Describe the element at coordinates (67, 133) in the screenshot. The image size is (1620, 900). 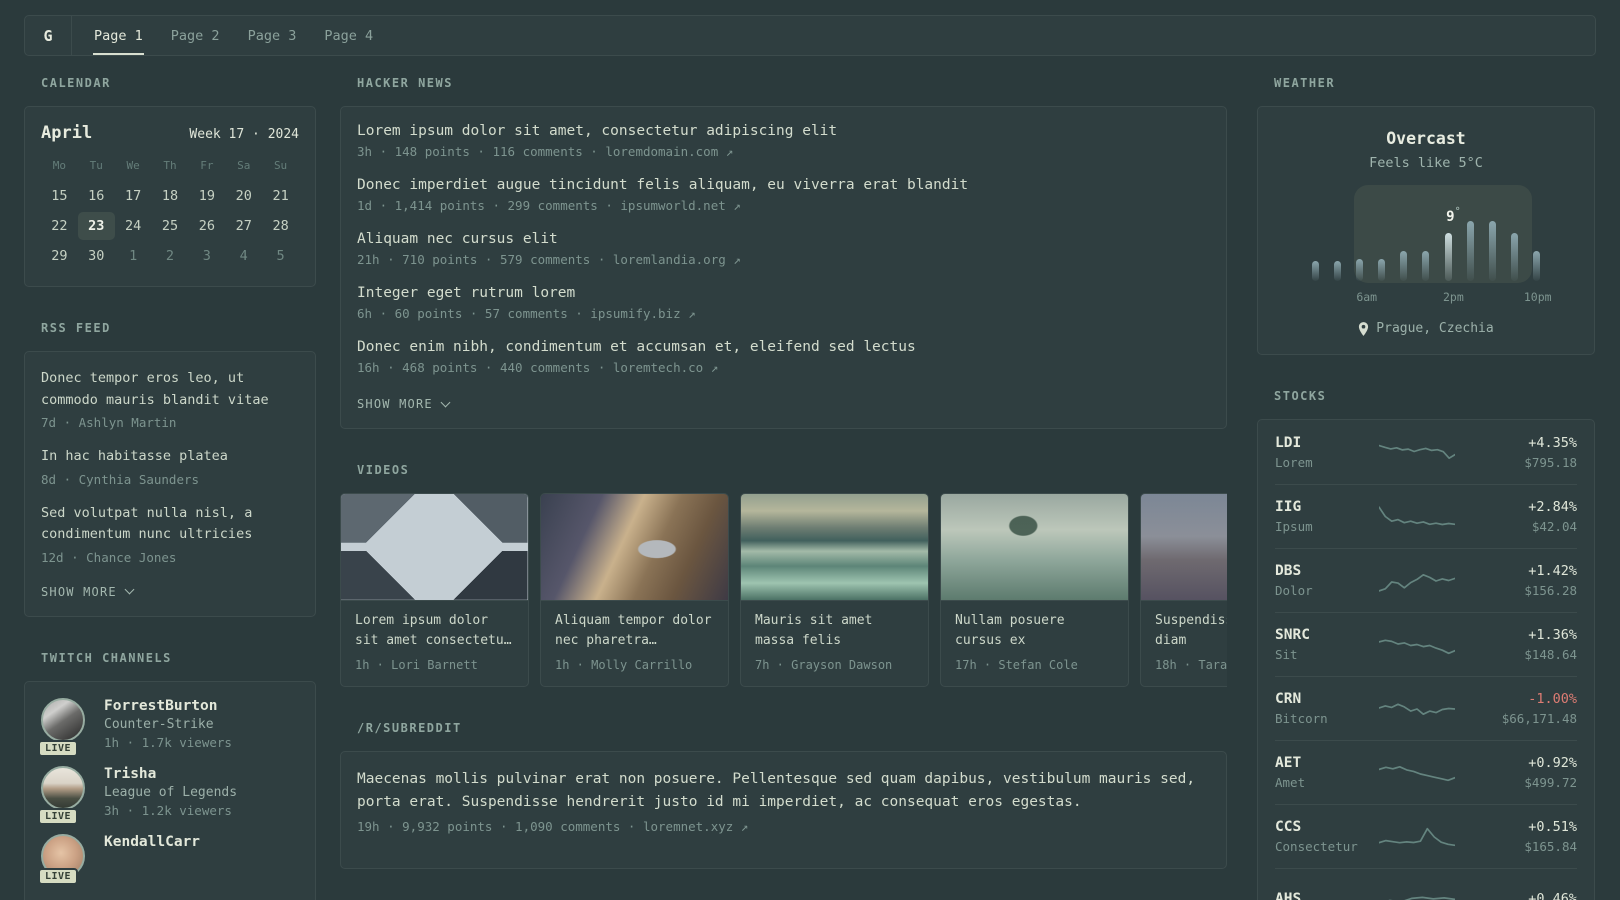
I see `calendar-month: April` at that location.